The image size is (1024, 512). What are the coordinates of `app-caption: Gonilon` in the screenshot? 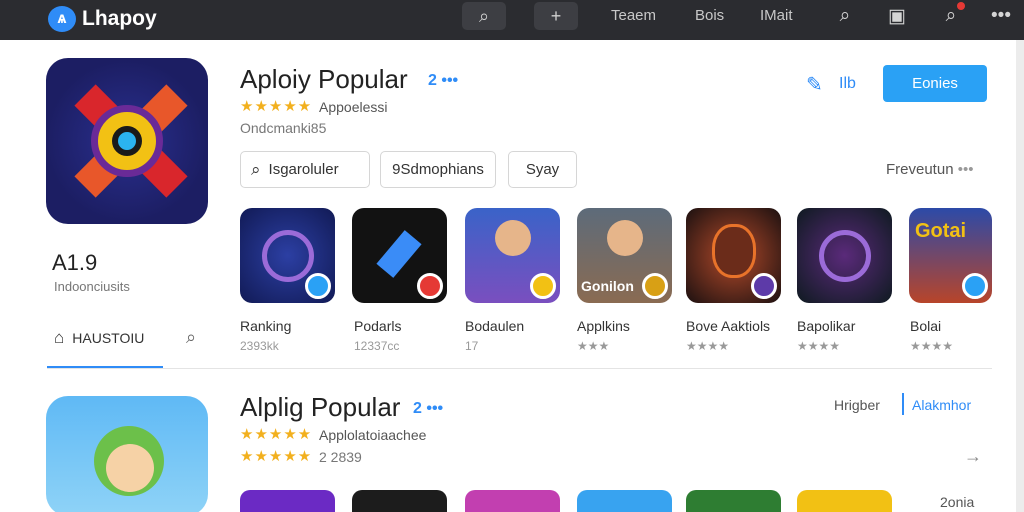 It's located at (607, 286).